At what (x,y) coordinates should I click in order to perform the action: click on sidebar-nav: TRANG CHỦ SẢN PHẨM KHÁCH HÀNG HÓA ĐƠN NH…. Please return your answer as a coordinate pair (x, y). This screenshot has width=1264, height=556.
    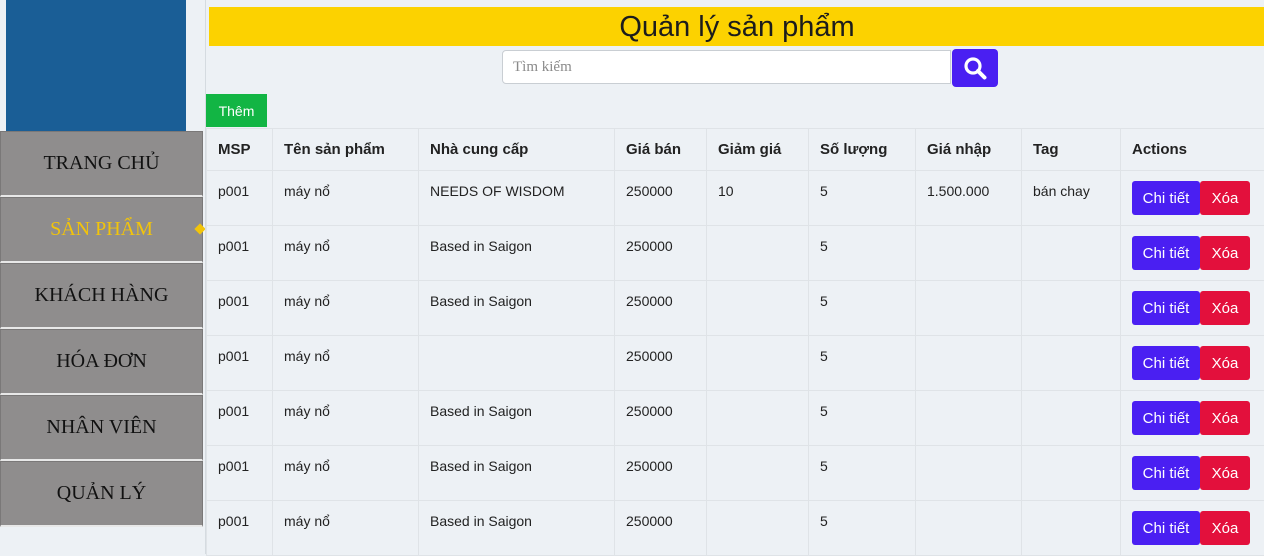
    Looking at the image, I should click on (102, 329).